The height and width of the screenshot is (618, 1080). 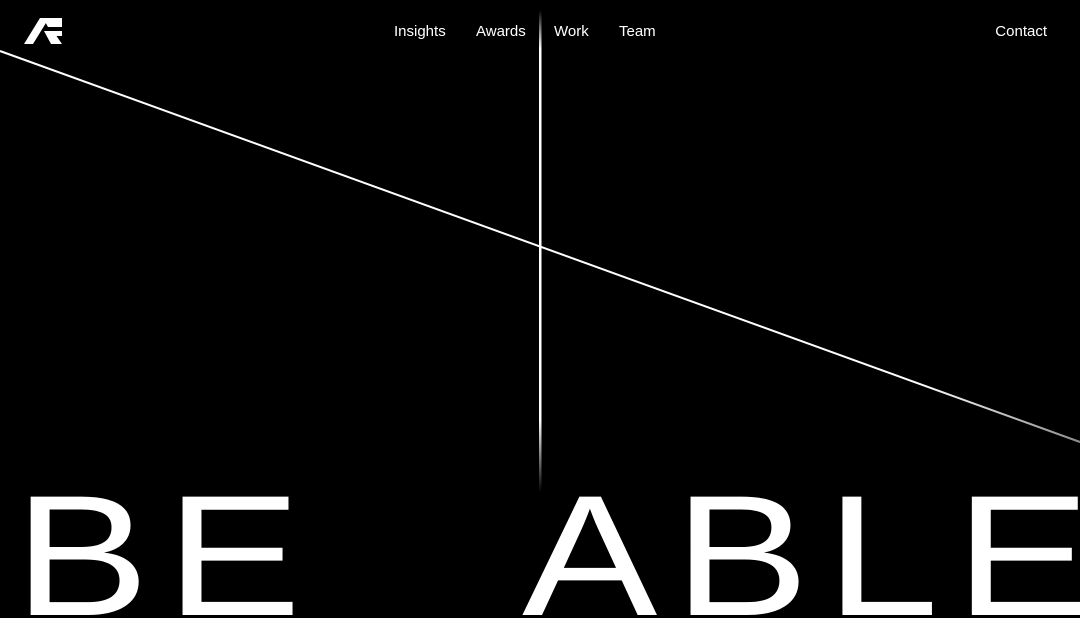 What do you see at coordinates (801, 539) in the screenshot?
I see `hero-word-right: ABLE` at bounding box center [801, 539].